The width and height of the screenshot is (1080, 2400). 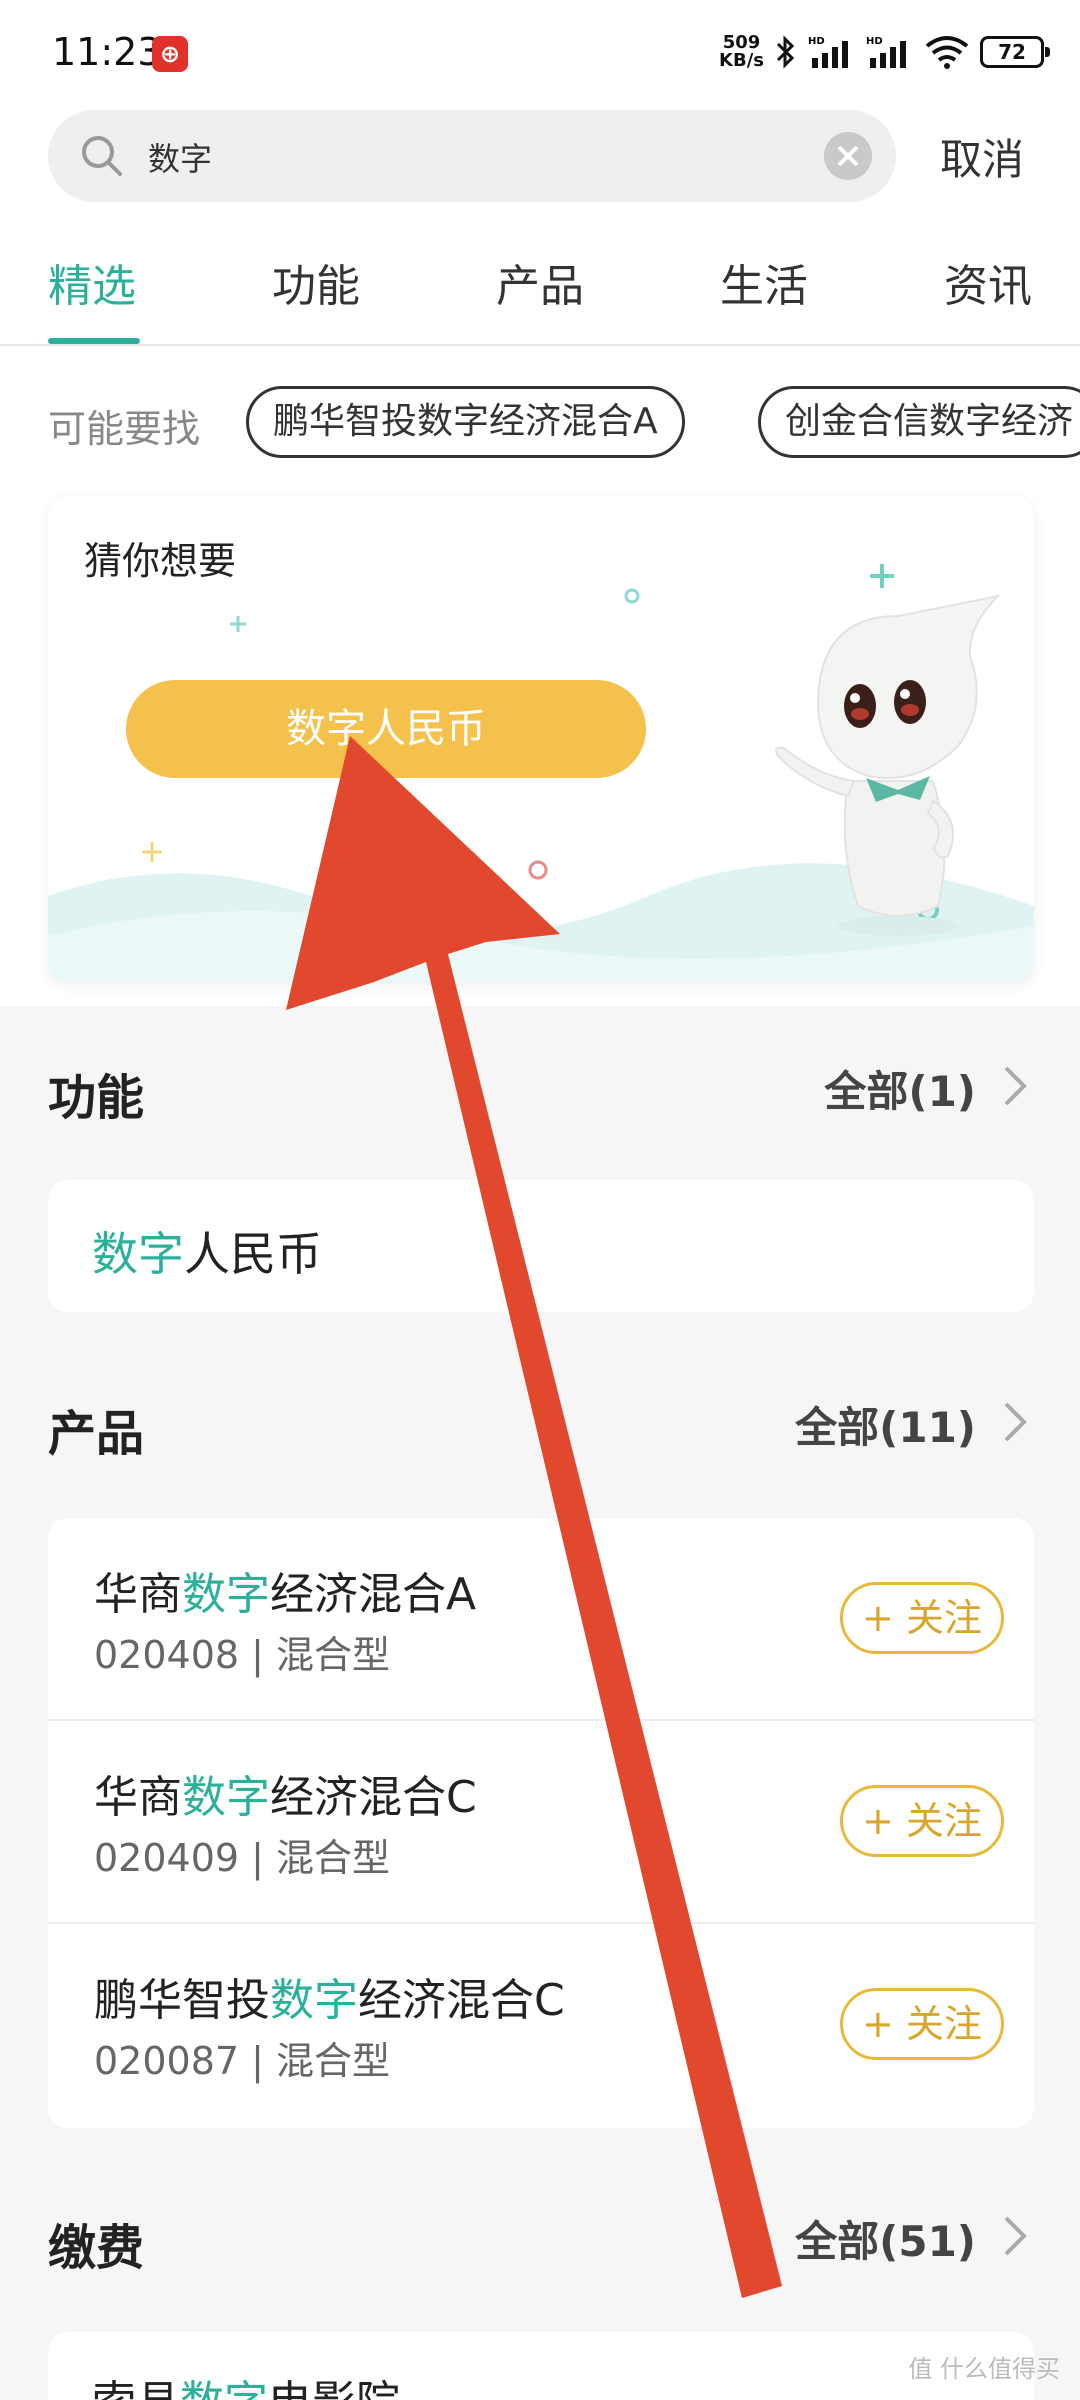 I want to click on product-row: 鹏华智投数字经济混合C 020087 | 混合型 + 关注, so click(x=541, y=2025).